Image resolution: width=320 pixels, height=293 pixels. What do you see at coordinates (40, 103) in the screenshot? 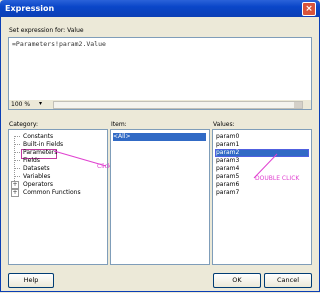
I see `chevron-down-icon: ▾` at bounding box center [40, 103].